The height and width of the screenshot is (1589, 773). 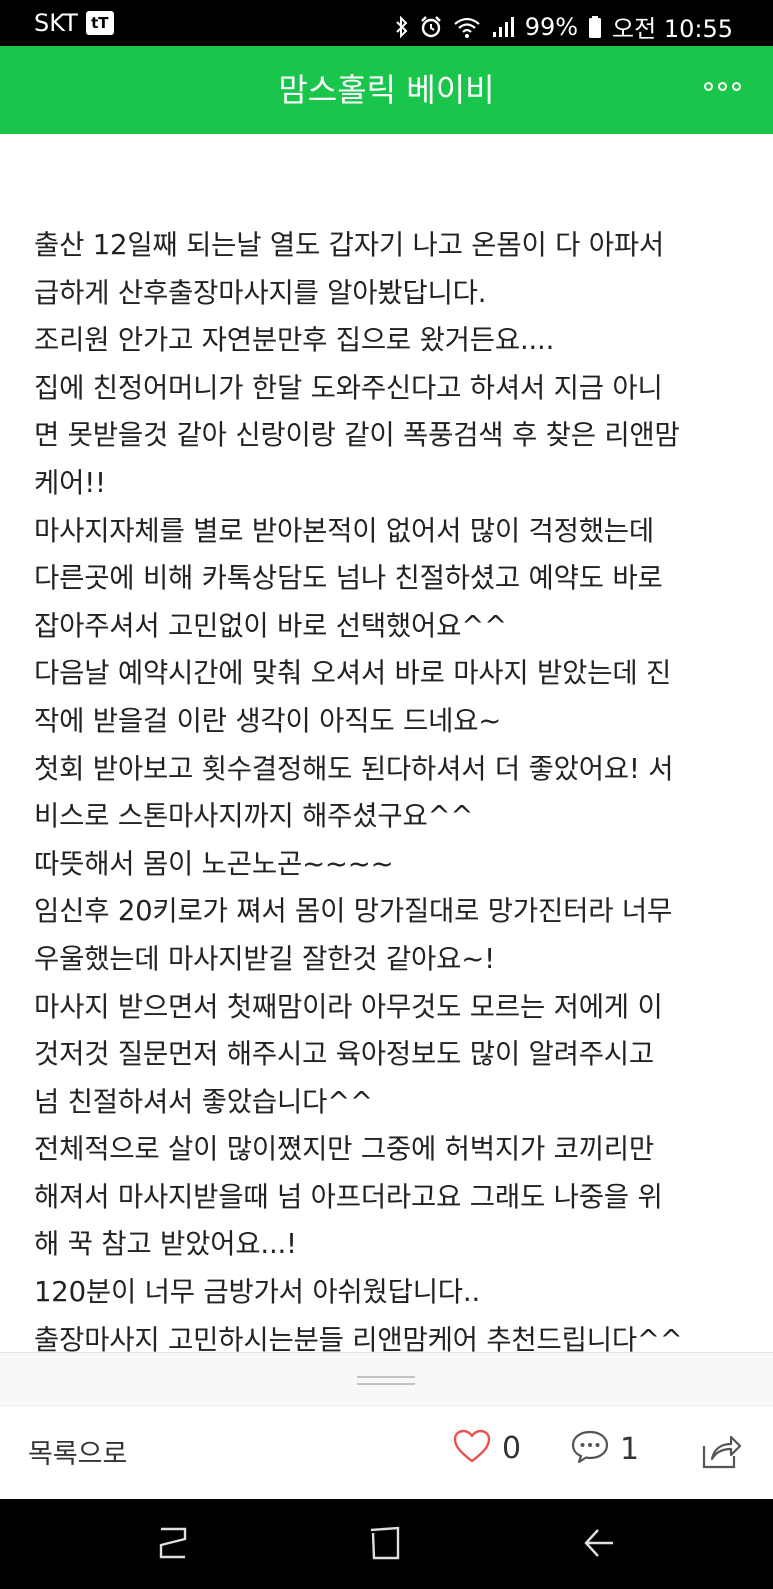 I want to click on comment-button: 1, so click(x=604, y=1449).